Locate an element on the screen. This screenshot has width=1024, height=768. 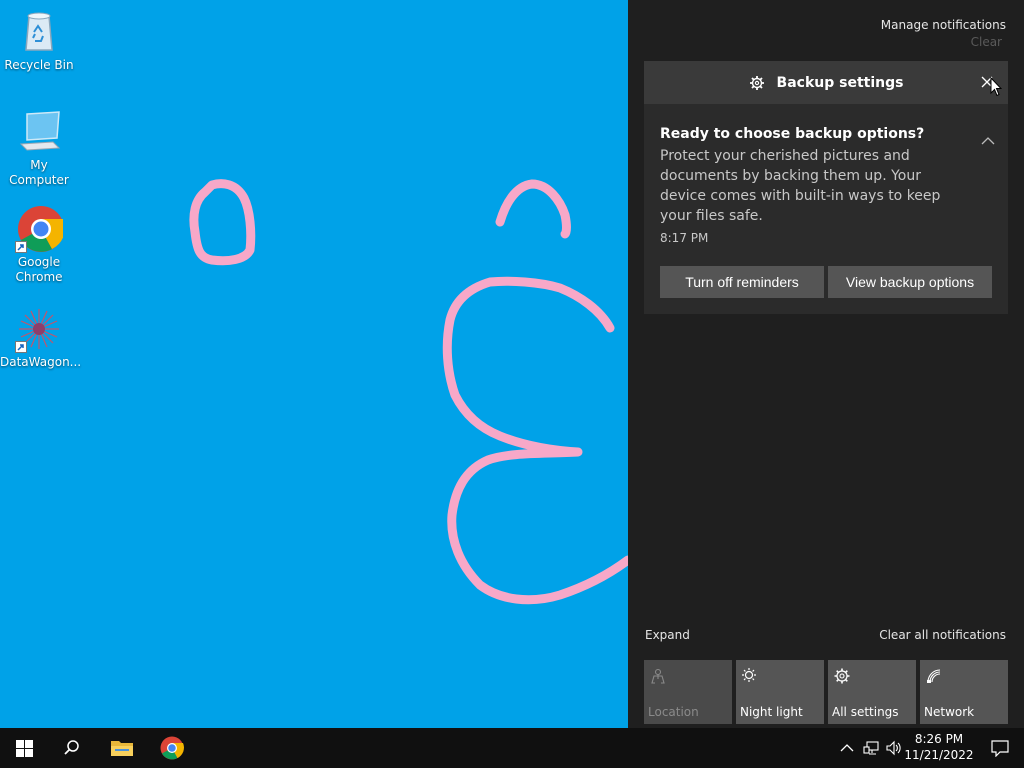
quick-action-label: All settings is located at coordinates (865, 712).